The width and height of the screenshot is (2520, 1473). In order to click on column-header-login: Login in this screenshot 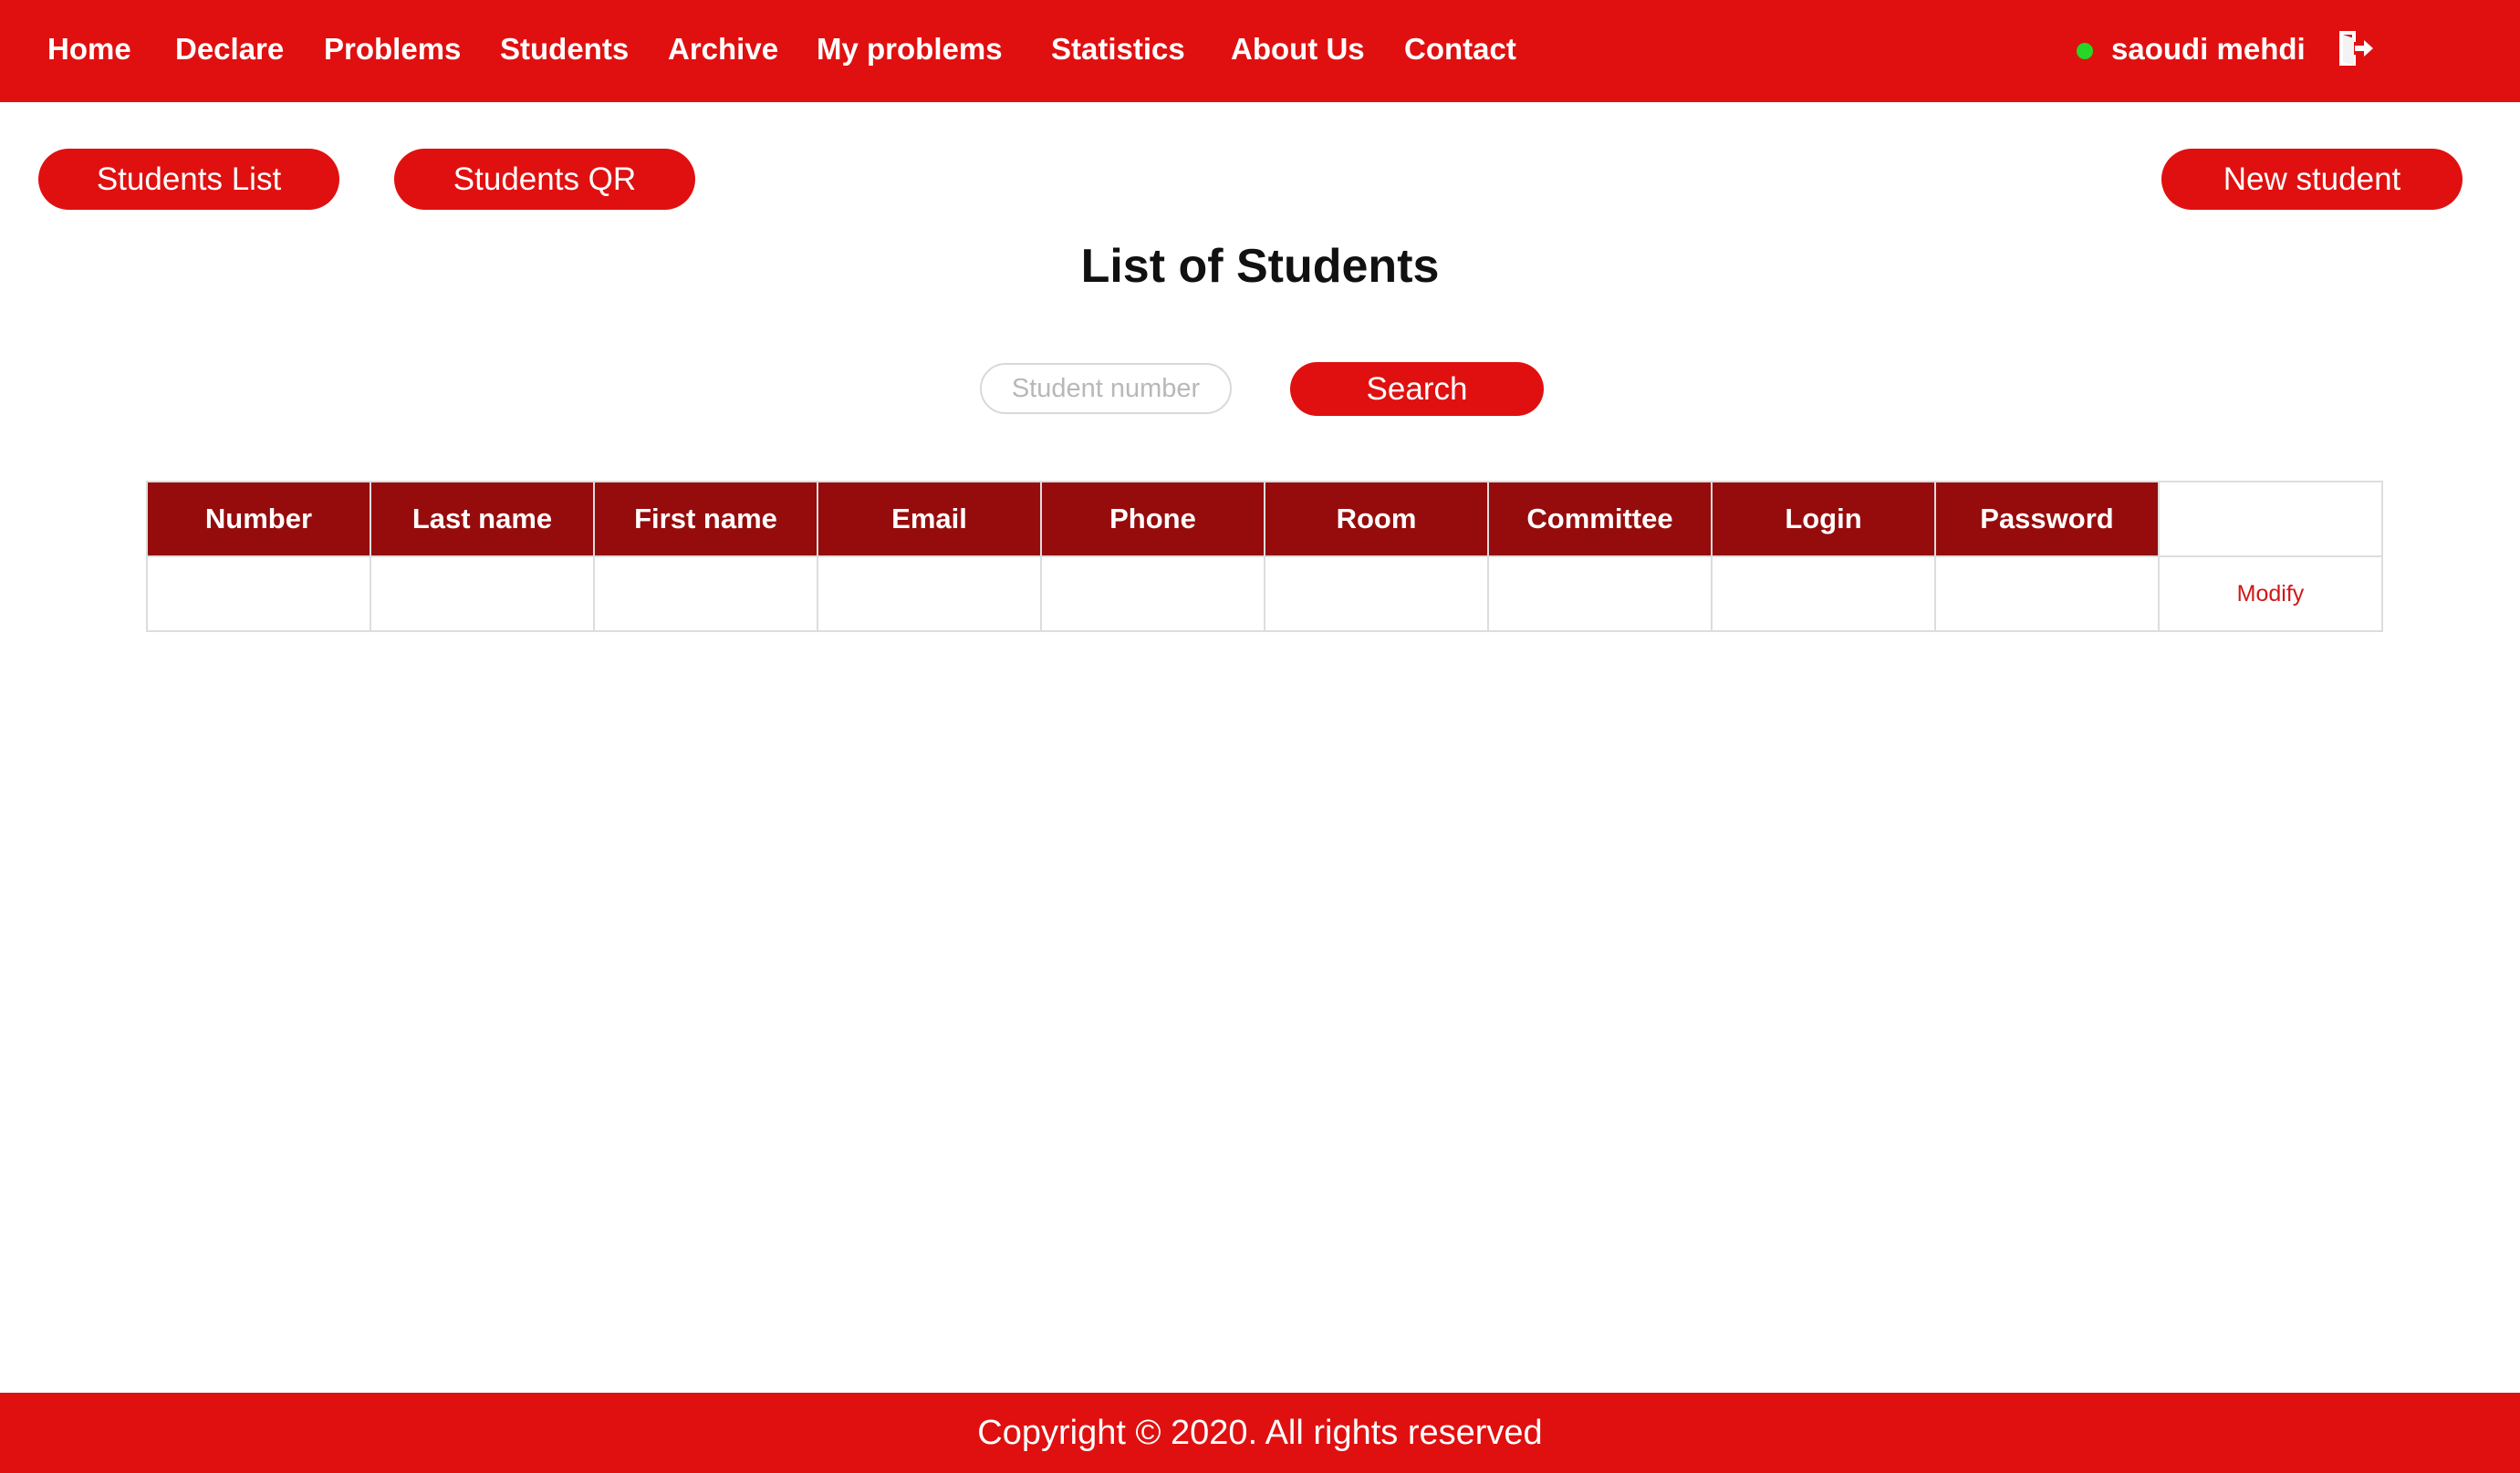, I will do `click(1823, 519)`.